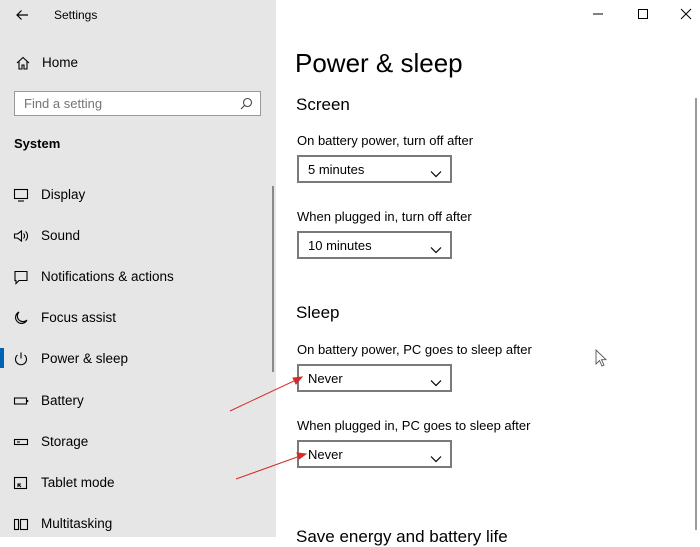 This screenshot has width=700, height=547. What do you see at coordinates (21, 277) in the screenshot?
I see `notifications-icon` at bounding box center [21, 277].